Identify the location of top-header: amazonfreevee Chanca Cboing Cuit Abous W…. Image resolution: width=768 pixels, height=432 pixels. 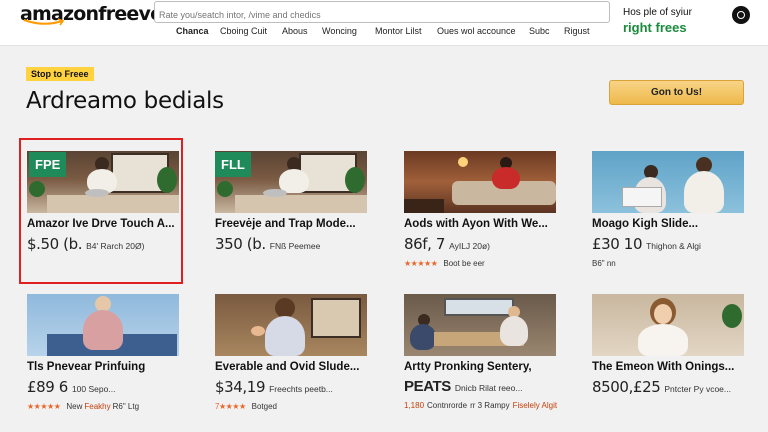
(384, 23).